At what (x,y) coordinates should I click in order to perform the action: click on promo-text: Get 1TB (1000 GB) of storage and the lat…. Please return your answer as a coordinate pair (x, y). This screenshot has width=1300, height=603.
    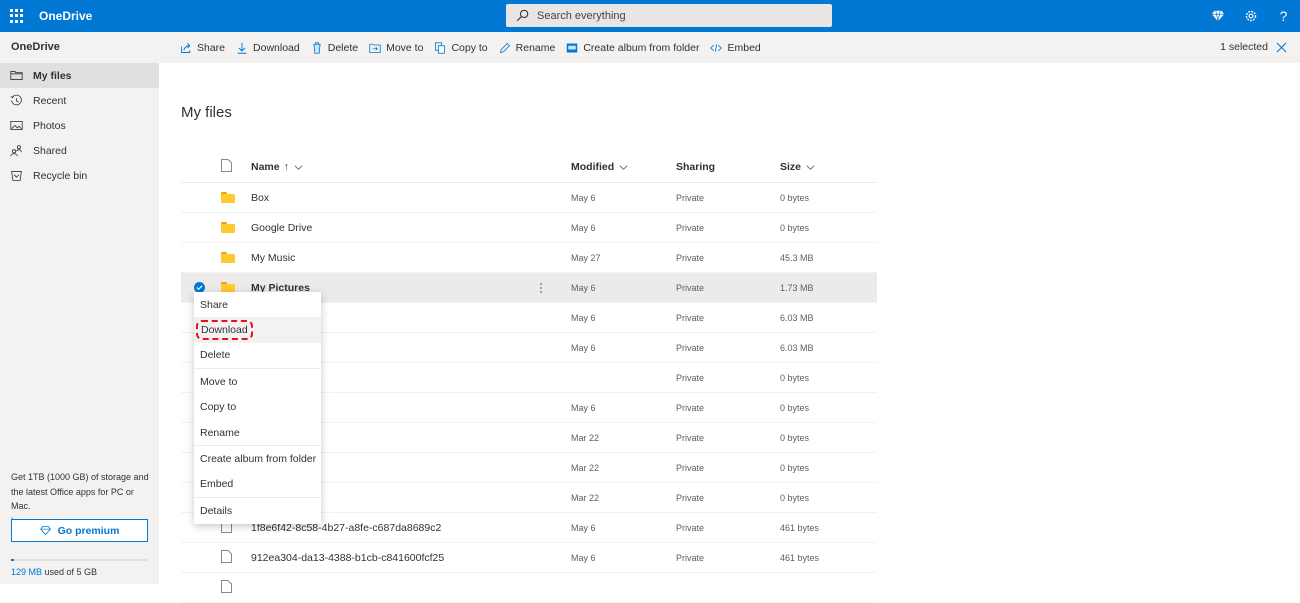
    Looking at the image, I should click on (80, 491).